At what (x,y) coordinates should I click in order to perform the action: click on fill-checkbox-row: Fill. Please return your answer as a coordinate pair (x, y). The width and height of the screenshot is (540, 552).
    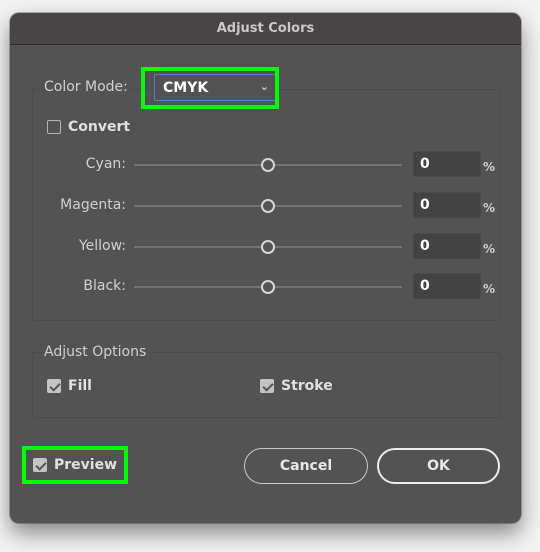
    Looking at the image, I should click on (69, 386).